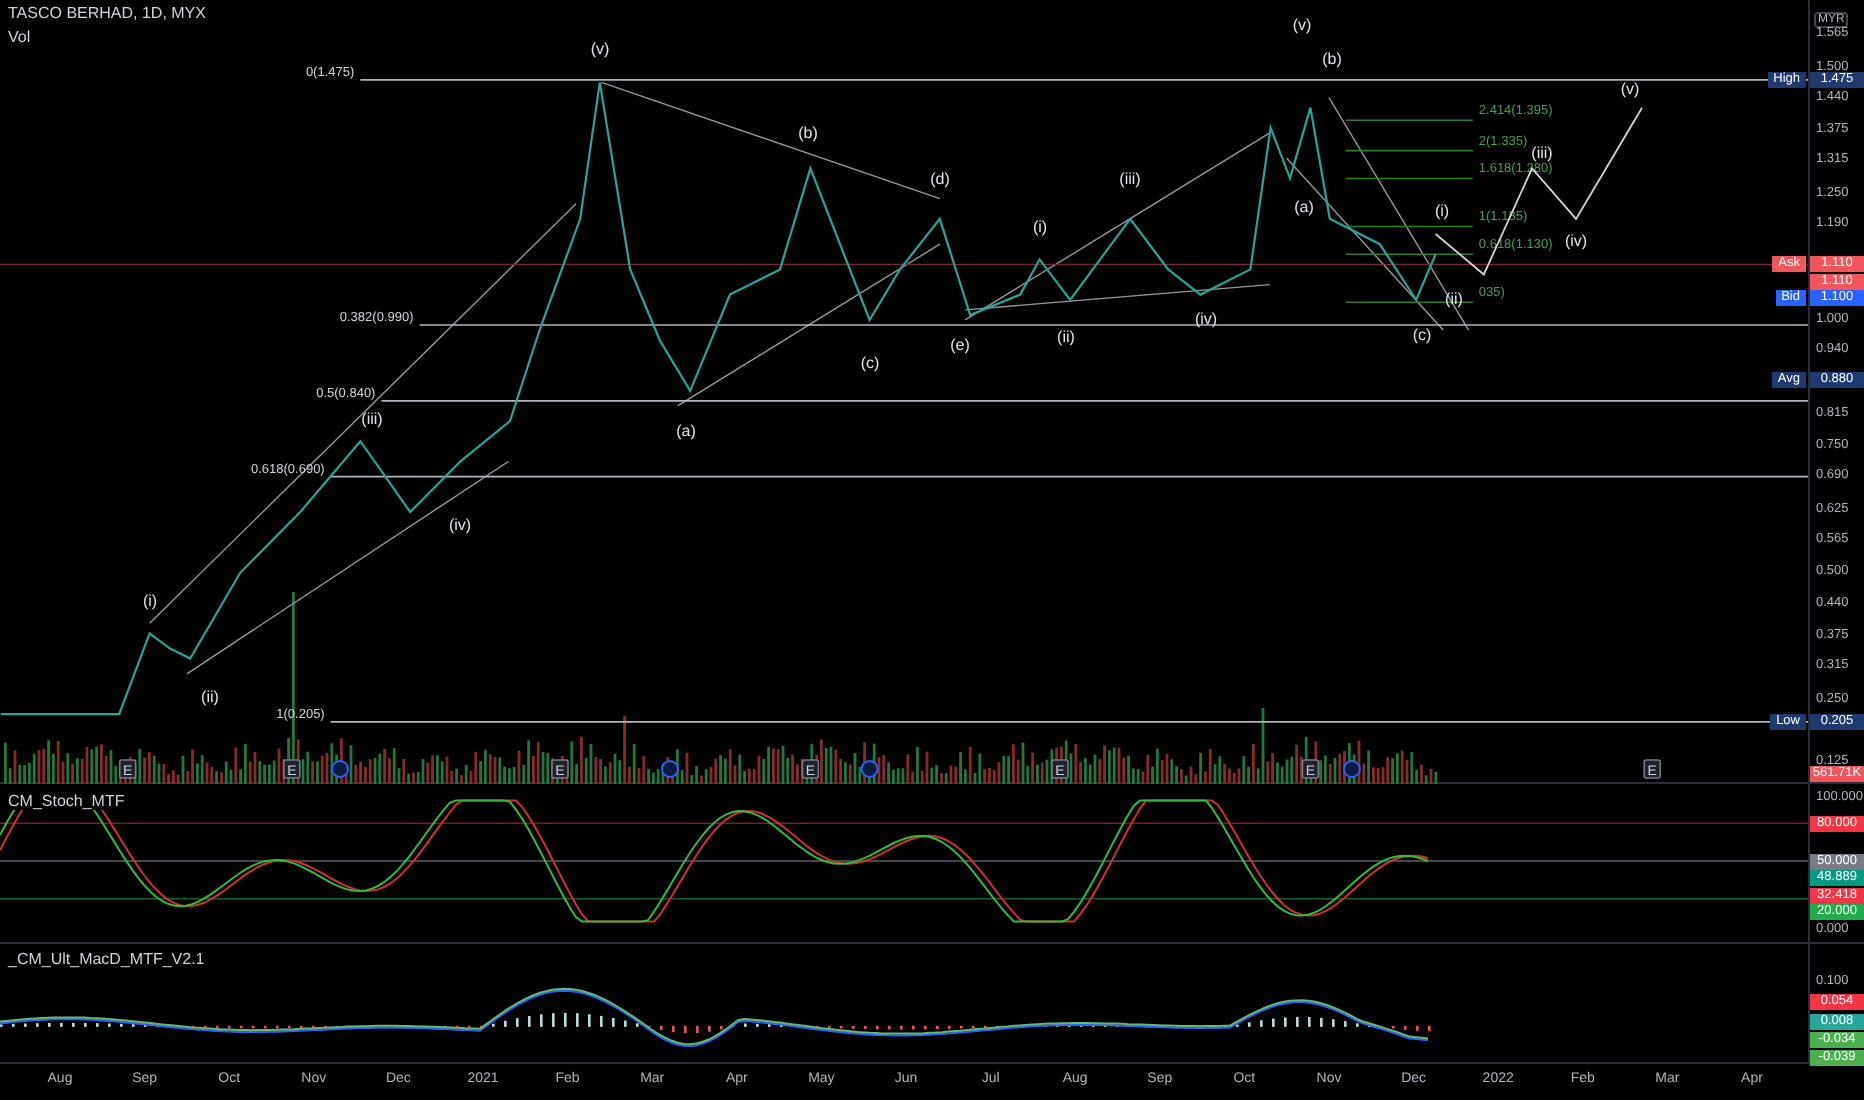 The image size is (1864, 1100). What do you see at coordinates (940, 179) in the screenshot?
I see `wave-label: (d)` at bounding box center [940, 179].